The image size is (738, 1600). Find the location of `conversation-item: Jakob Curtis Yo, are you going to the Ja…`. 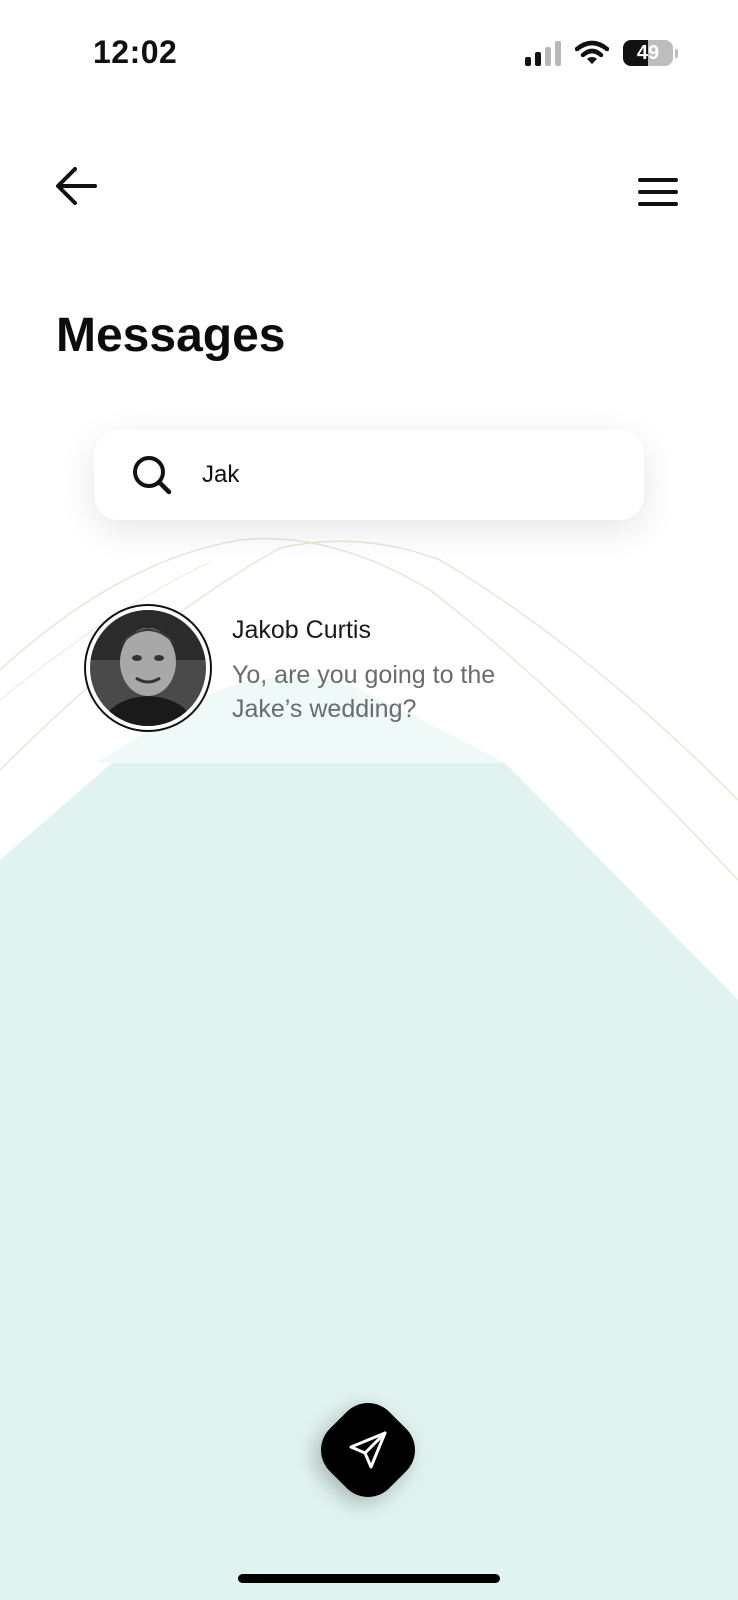

conversation-item: Jakob Curtis Yo, are you going to the Ja… is located at coordinates (364, 669).